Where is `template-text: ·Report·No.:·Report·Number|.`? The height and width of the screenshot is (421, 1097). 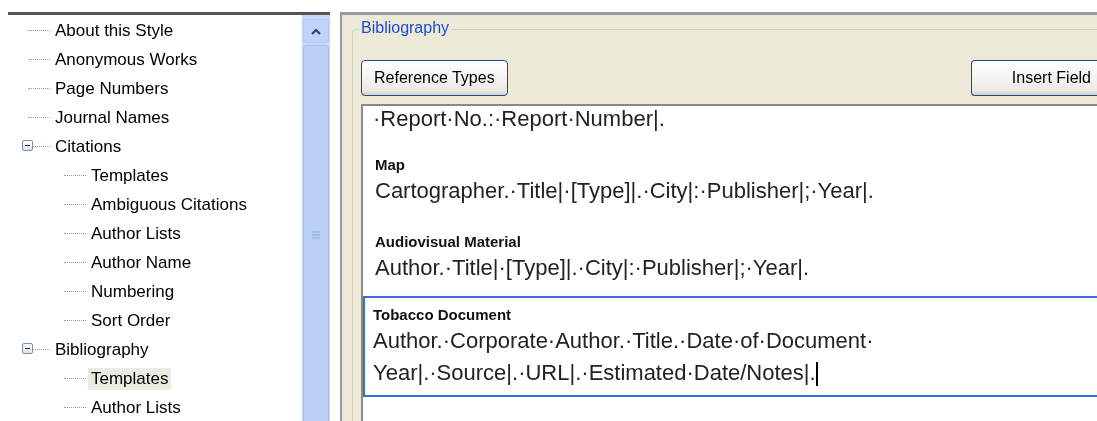
template-text: ·Report·No.:·Report·Number|. is located at coordinates (519, 119).